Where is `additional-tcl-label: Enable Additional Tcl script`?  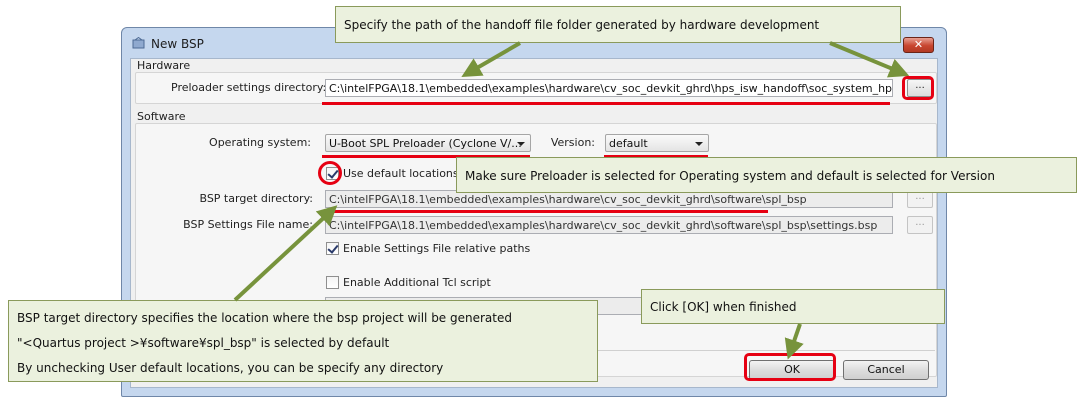
additional-tcl-label: Enable Additional Tcl script is located at coordinates (417, 282).